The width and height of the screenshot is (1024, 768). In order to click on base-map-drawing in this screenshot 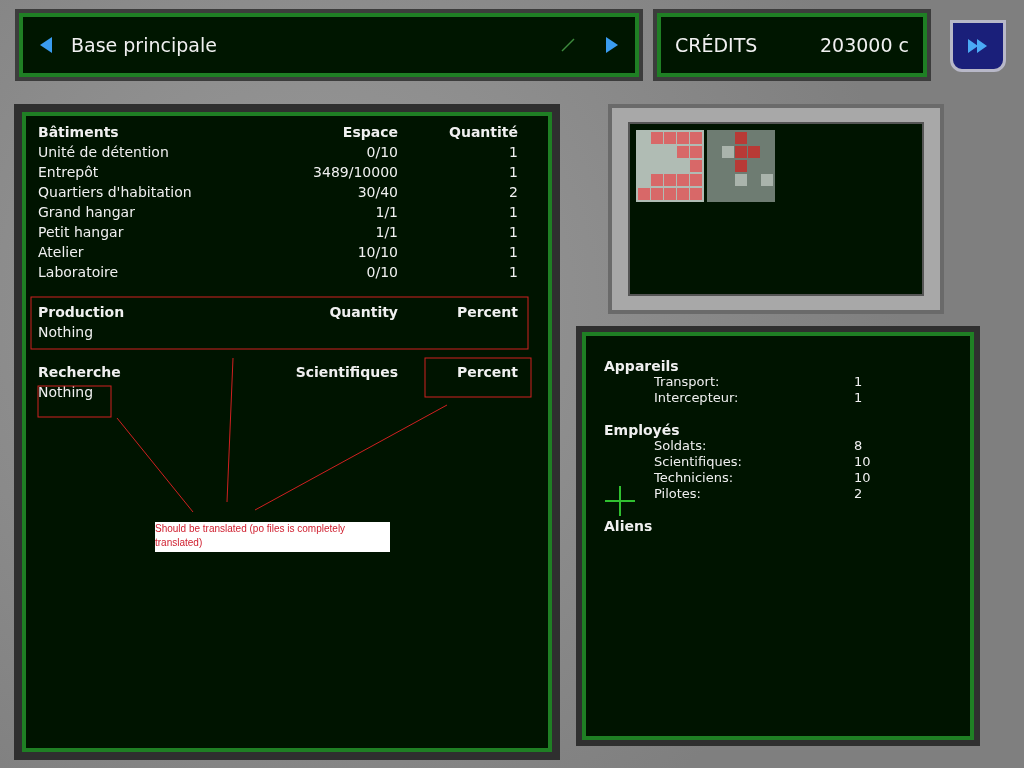, I will do `click(706, 166)`.